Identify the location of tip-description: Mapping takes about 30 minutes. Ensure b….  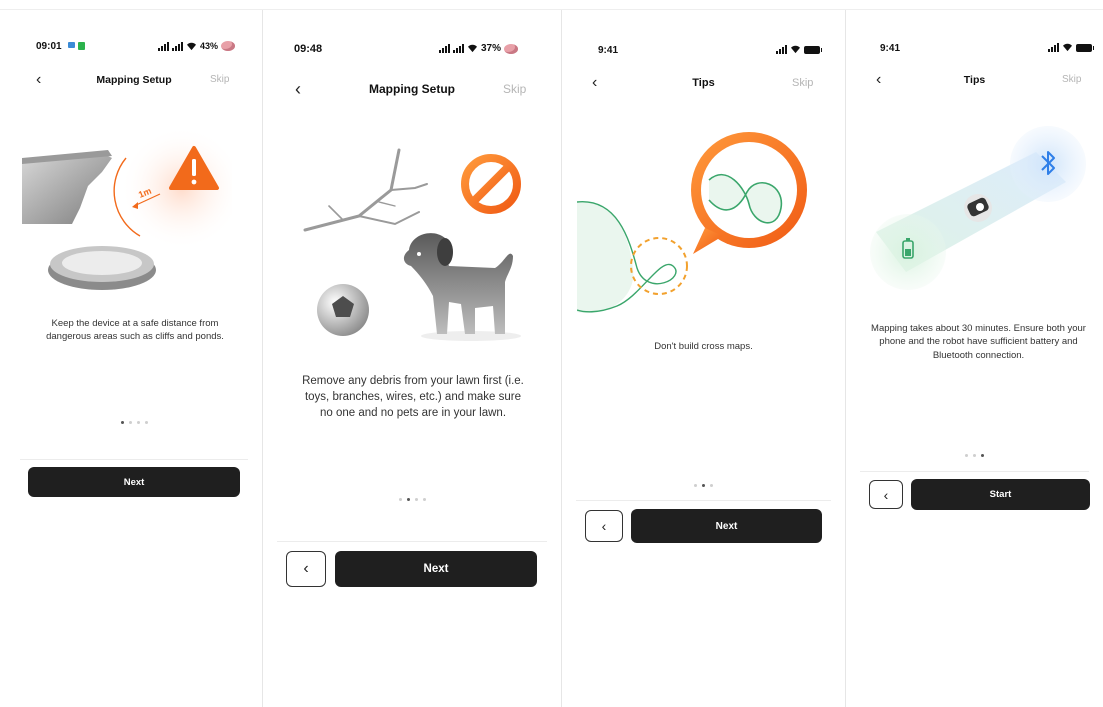
(978, 342).